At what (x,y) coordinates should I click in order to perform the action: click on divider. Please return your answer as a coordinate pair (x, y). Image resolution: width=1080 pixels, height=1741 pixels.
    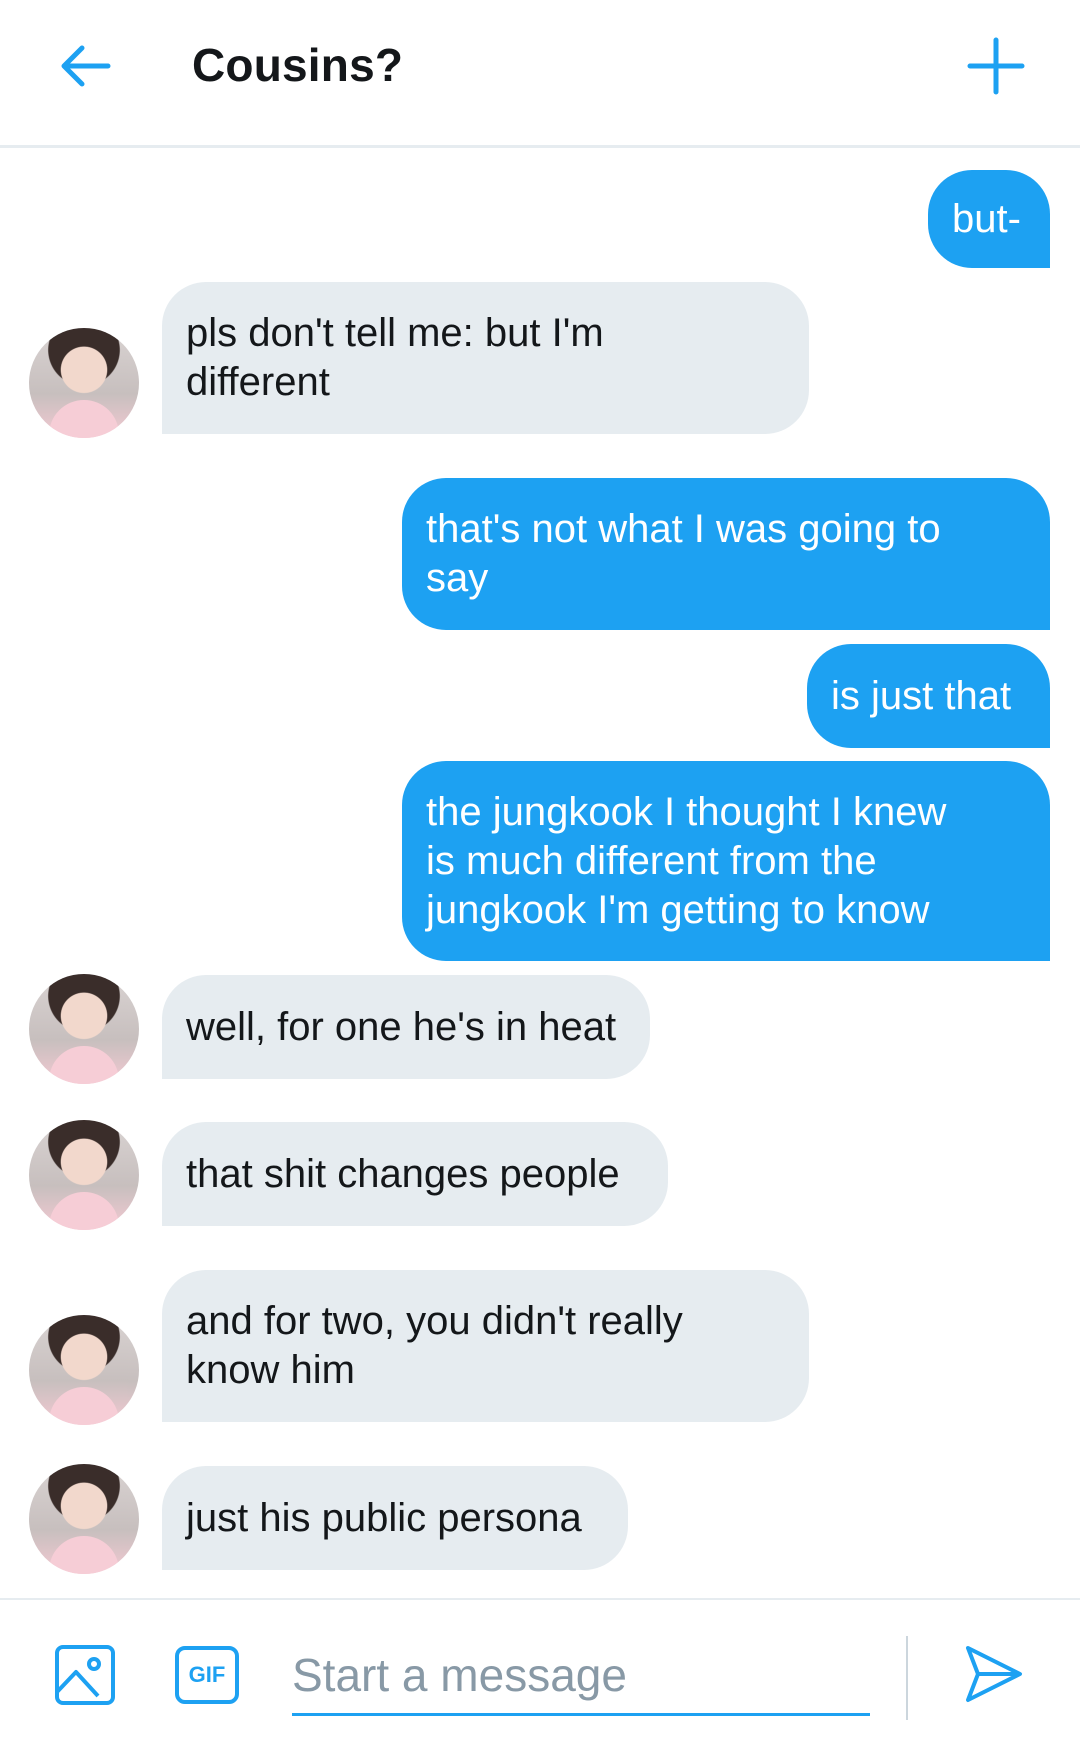
    Looking at the image, I should click on (907, 1678).